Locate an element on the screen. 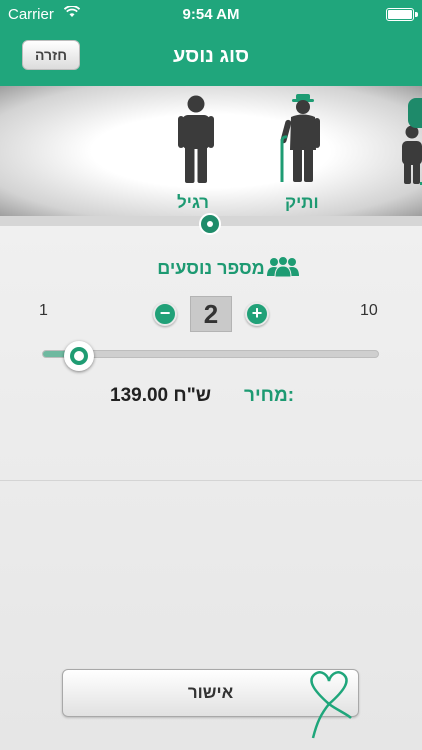 Image resolution: width=422 pixels, height=750 pixels. price-value: 139.00 ש"ח is located at coordinates (161, 395).